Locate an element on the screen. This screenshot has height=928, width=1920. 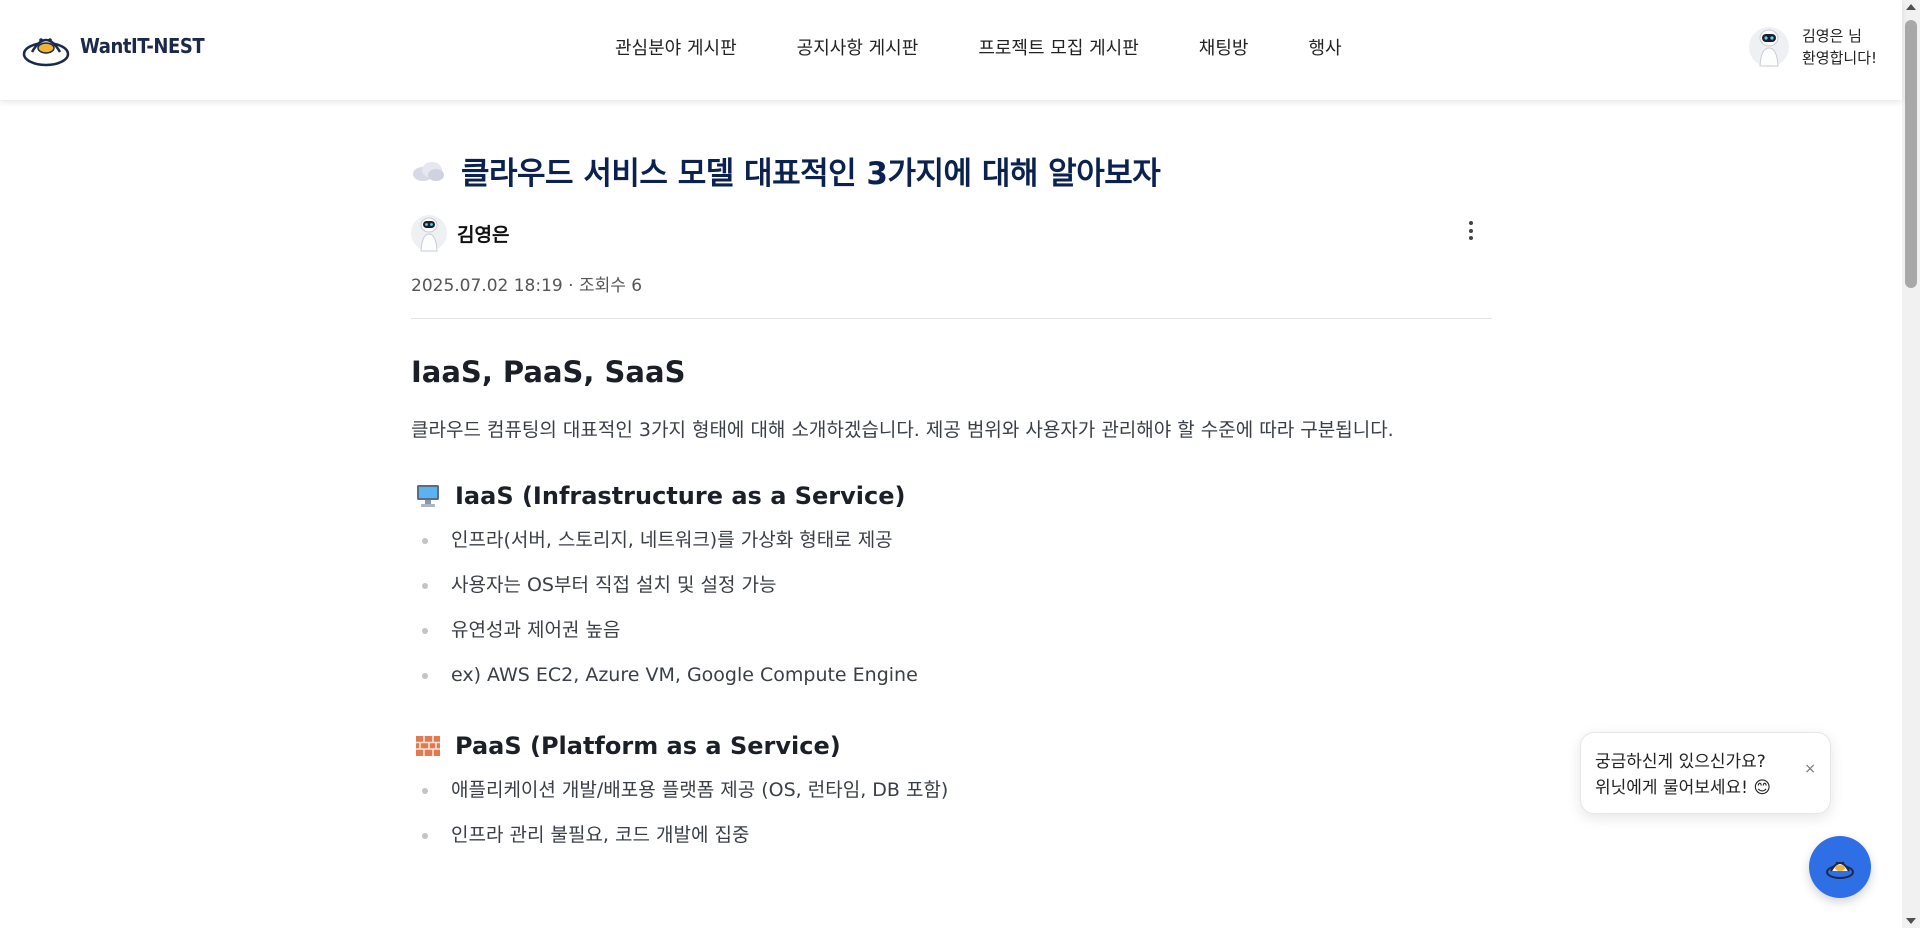
chatbot-button is located at coordinates (1840, 867).